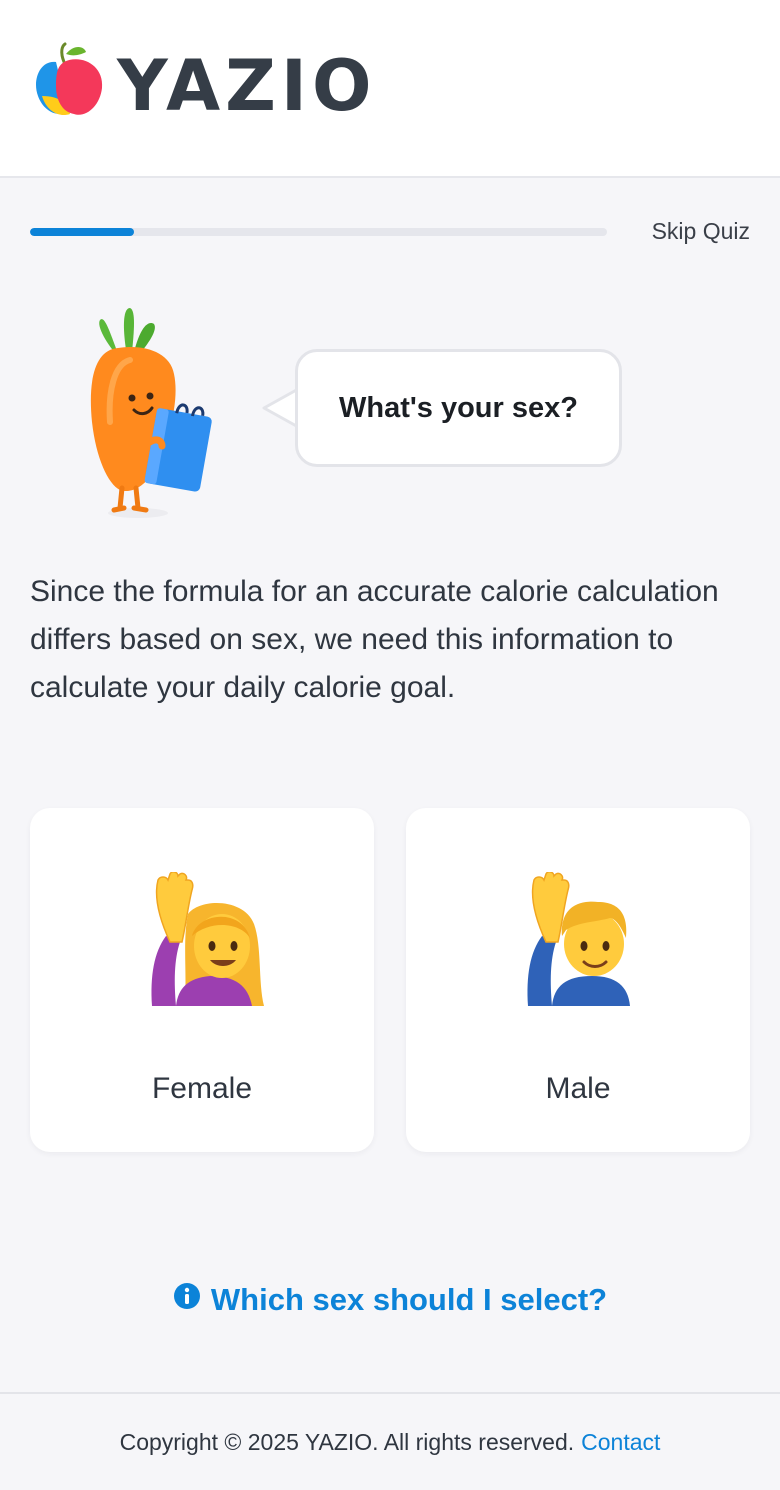 Image resolution: width=780 pixels, height=1490 pixels. Describe the element at coordinates (82, 232) in the screenshot. I see `quiz-progress-fill` at that location.